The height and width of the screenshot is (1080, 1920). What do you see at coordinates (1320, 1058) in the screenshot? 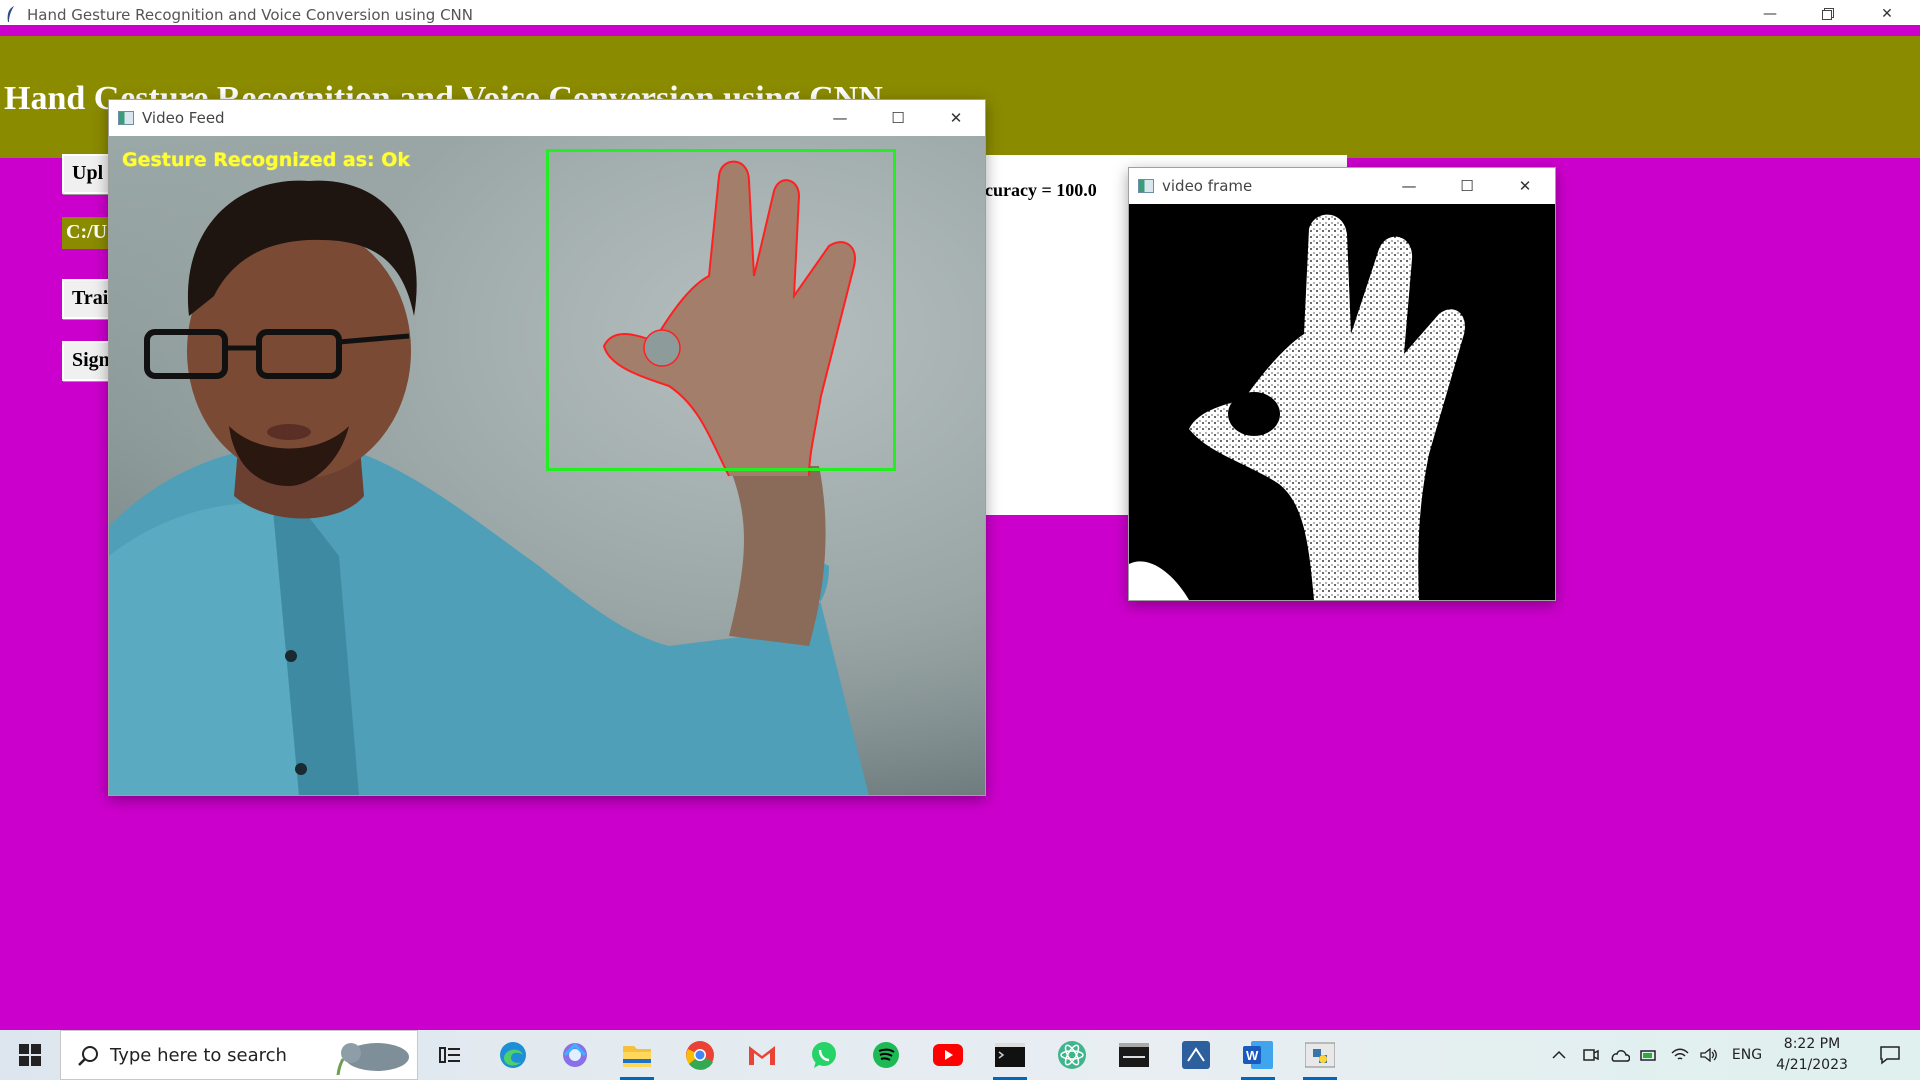
I see `python-icon` at bounding box center [1320, 1058].